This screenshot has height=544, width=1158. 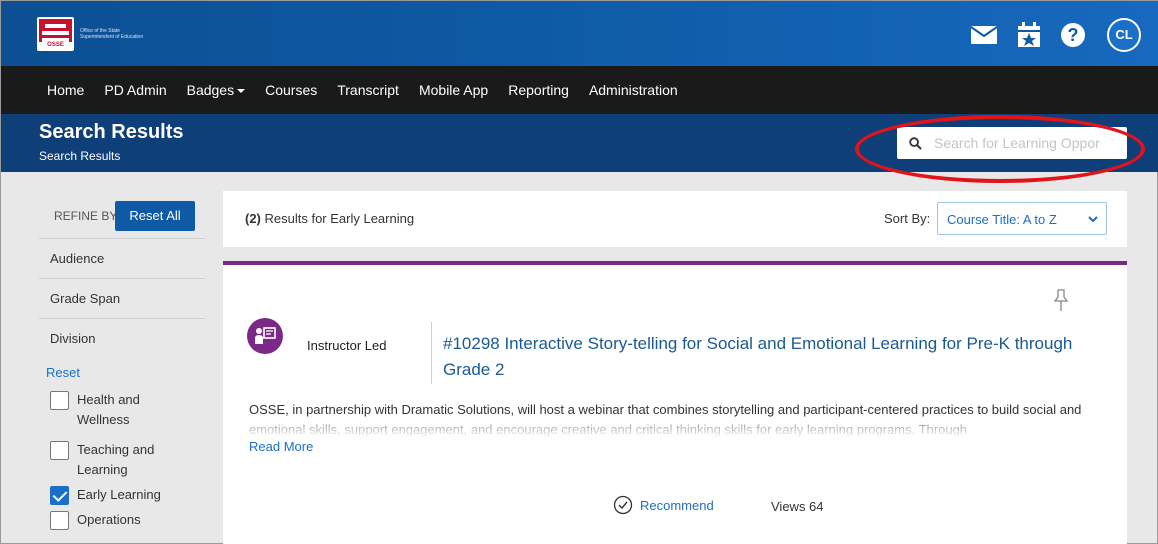 I want to click on nav-courses: Courses, so click(x=291, y=90).